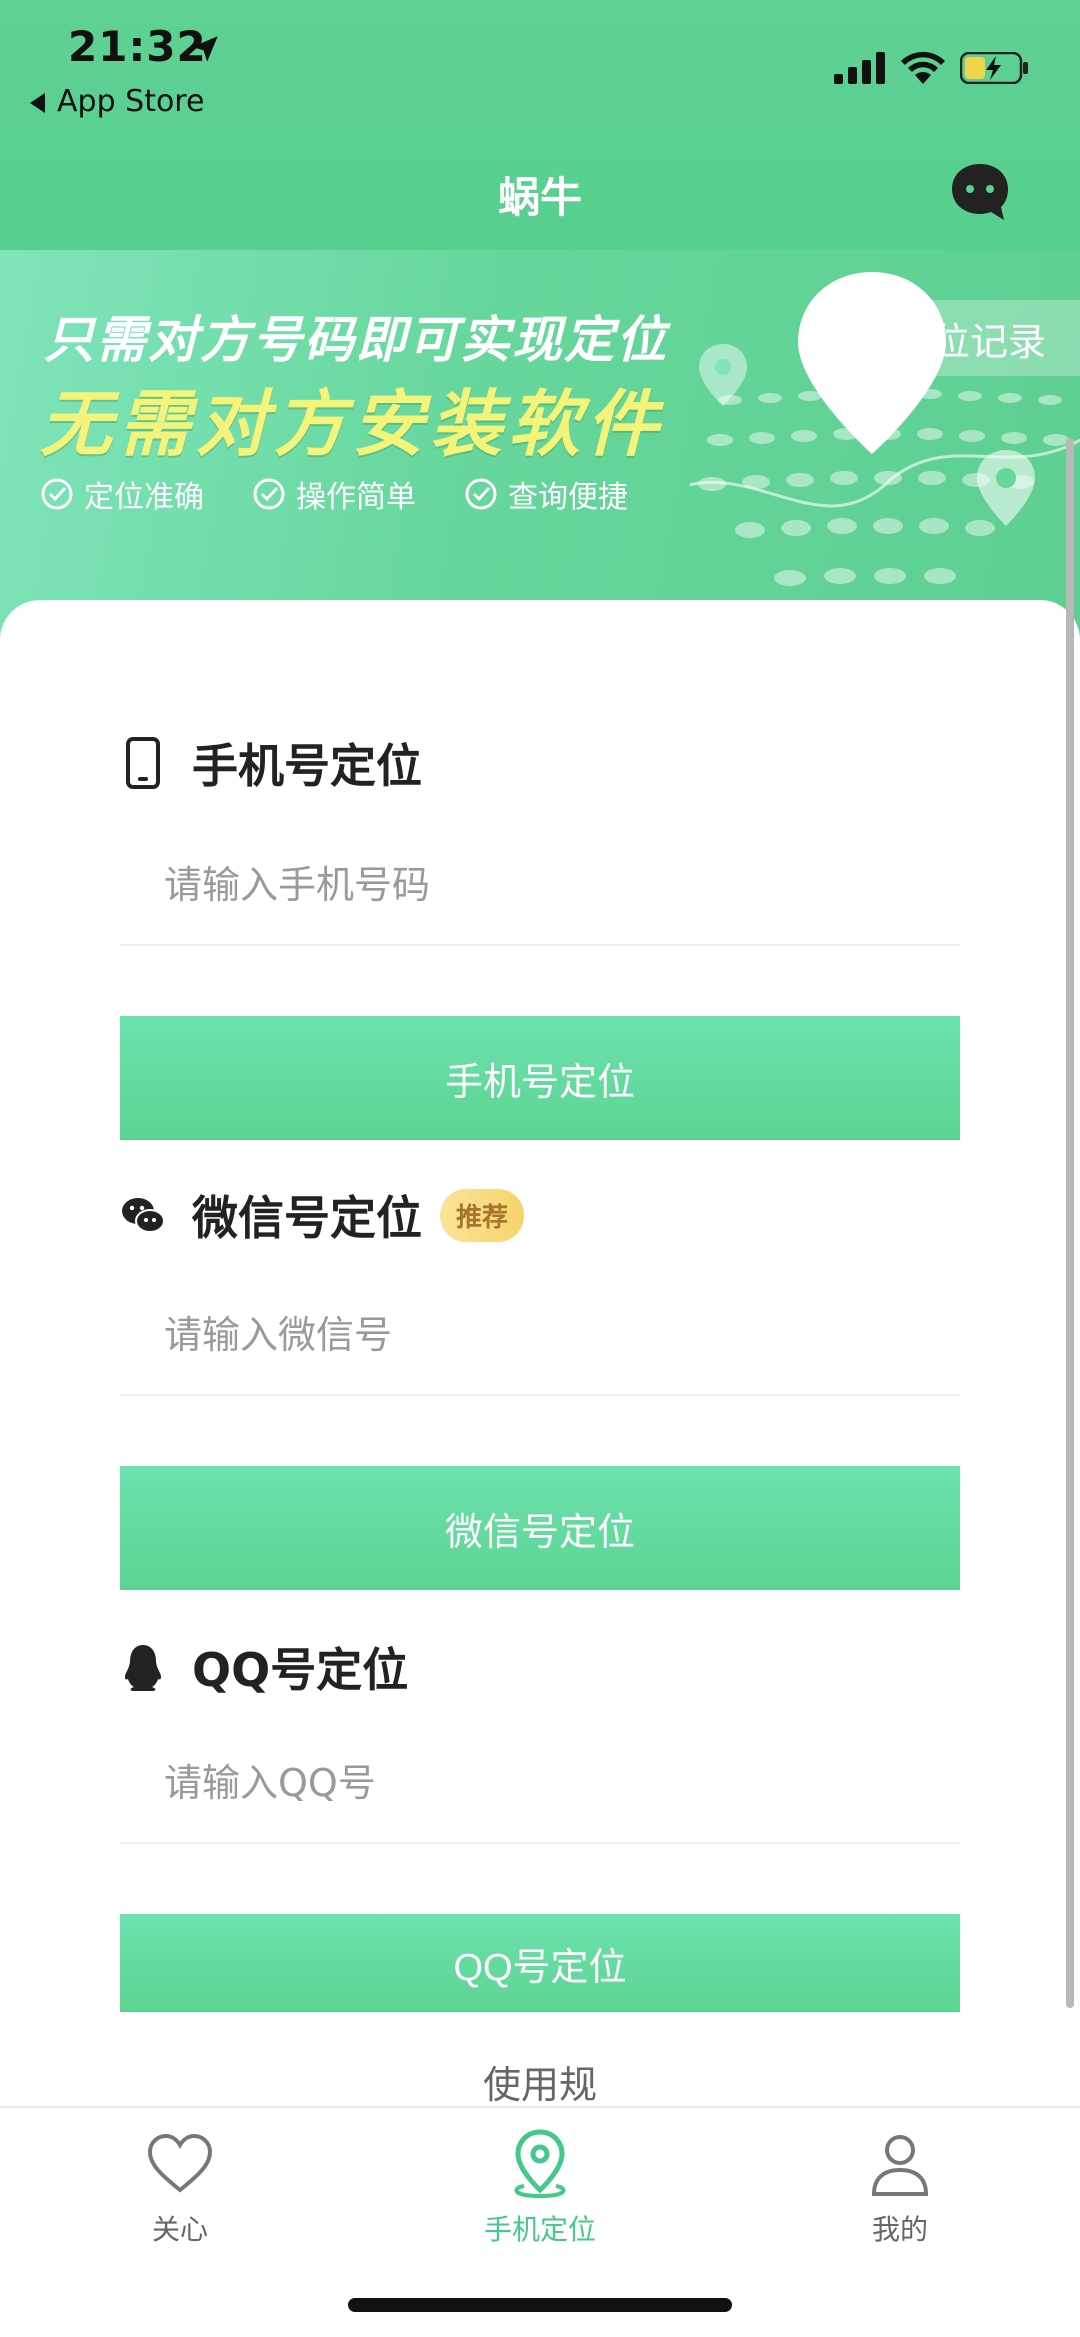 This screenshot has height=2337, width=1080. I want to click on qq-input-wrapper, so click(540, 1784).